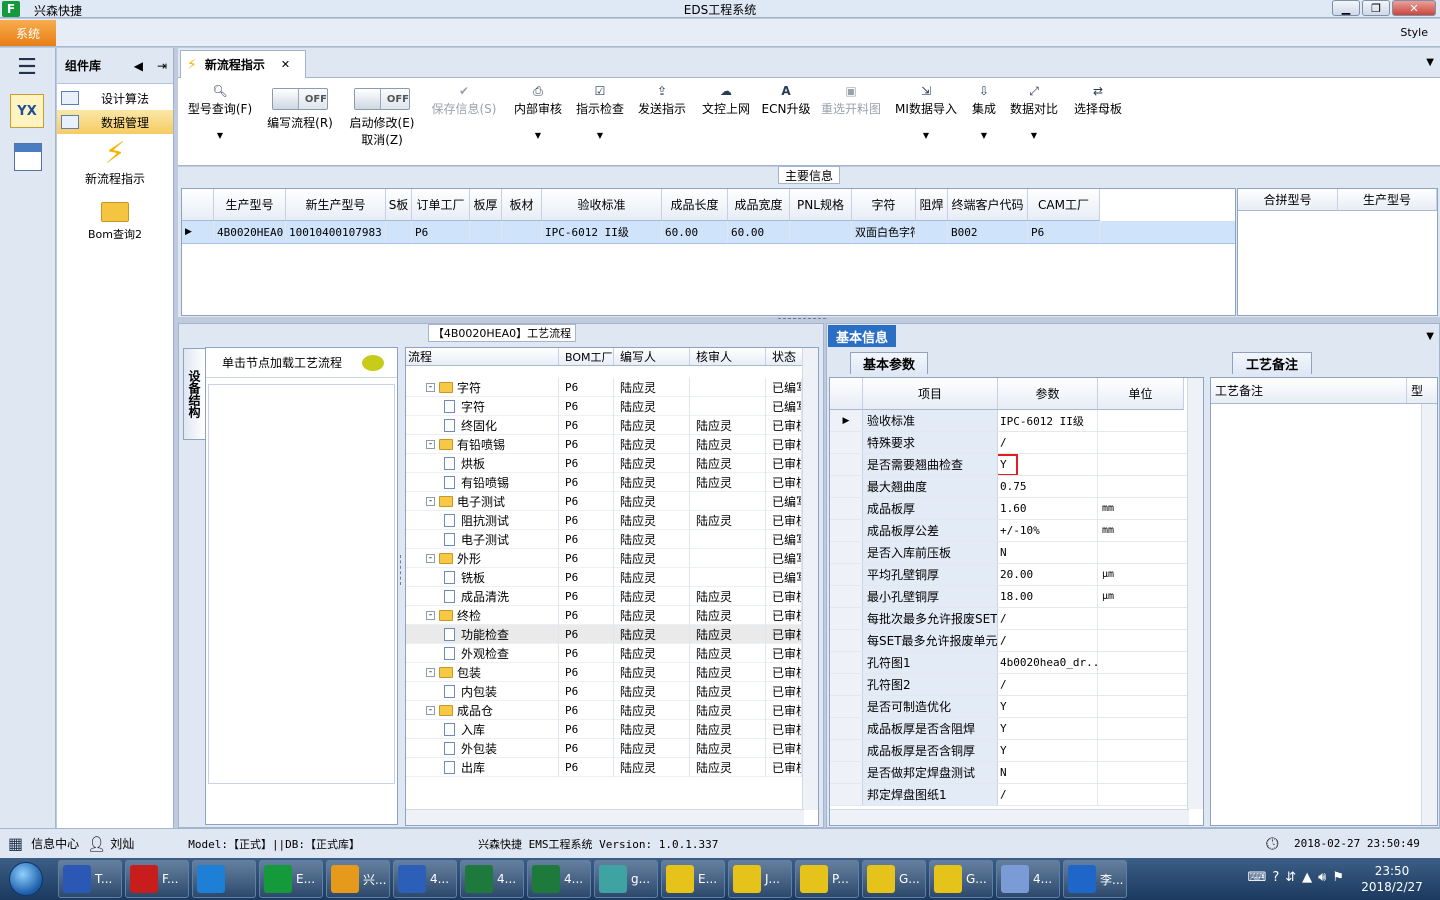 The height and width of the screenshot is (900, 1440). Describe the element at coordinates (884, 232) in the screenshot. I see `table-cell: 双面白色字符` at that location.